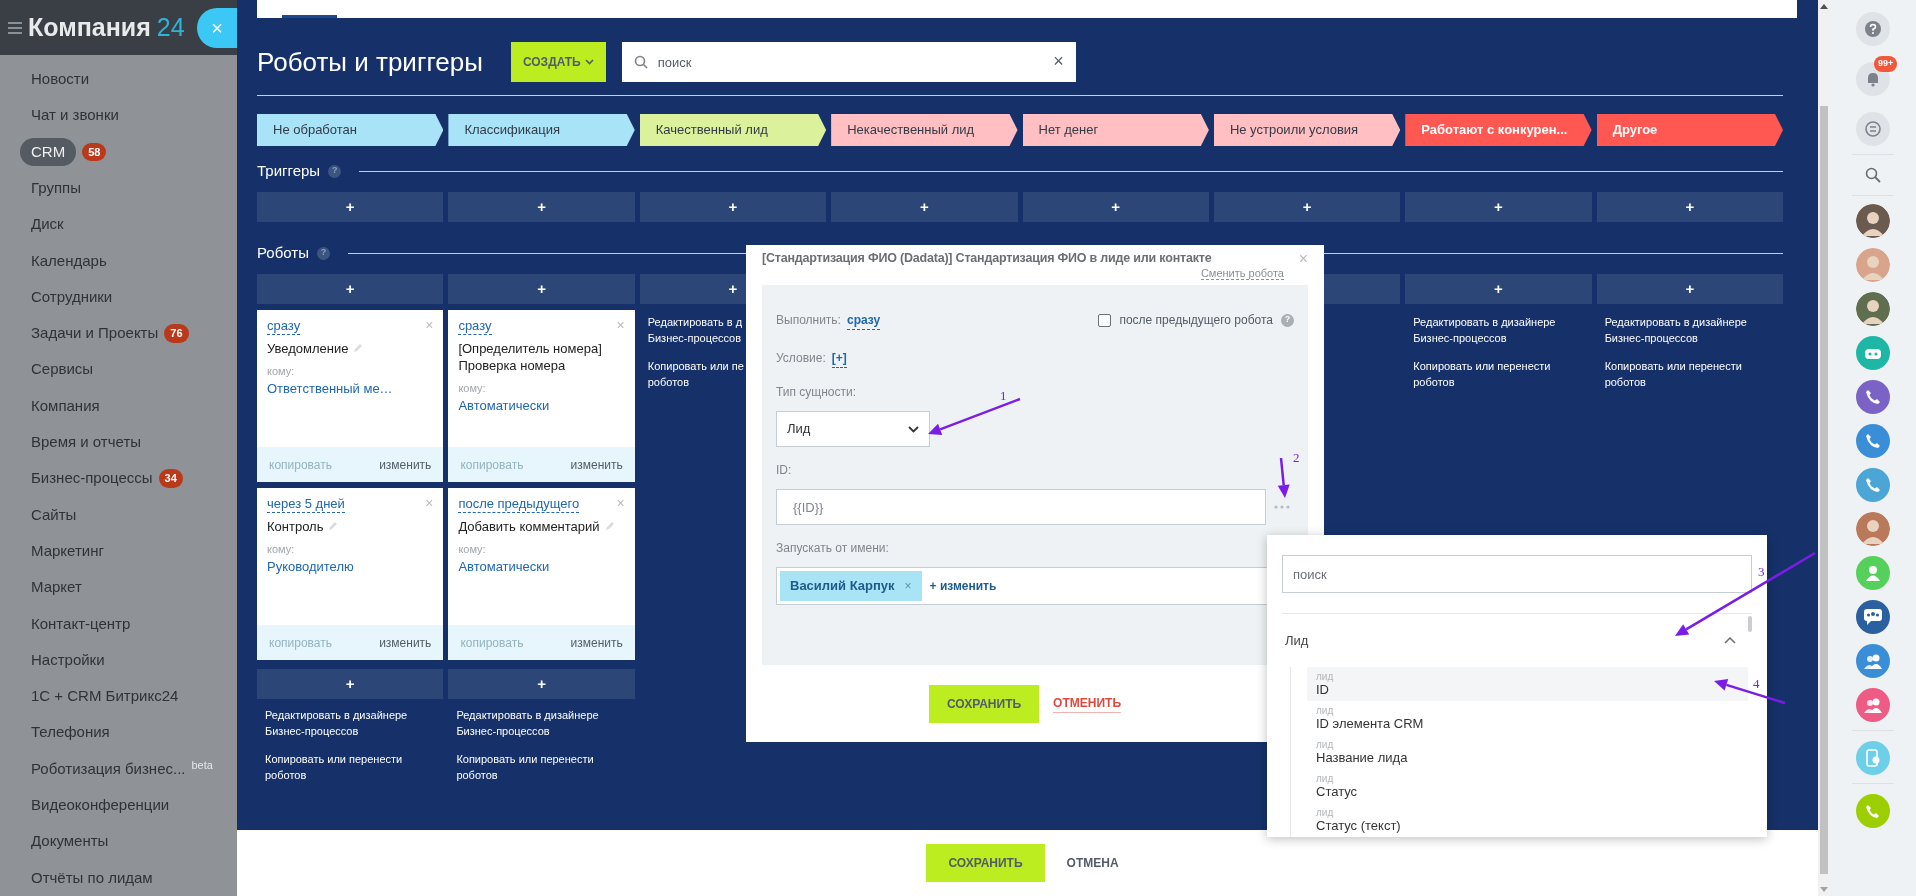 The height and width of the screenshot is (896, 1916). What do you see at coordinates (1515, 640) in the screenshot?
I see `group-header: Лид` at bounding box center [1515, 640].